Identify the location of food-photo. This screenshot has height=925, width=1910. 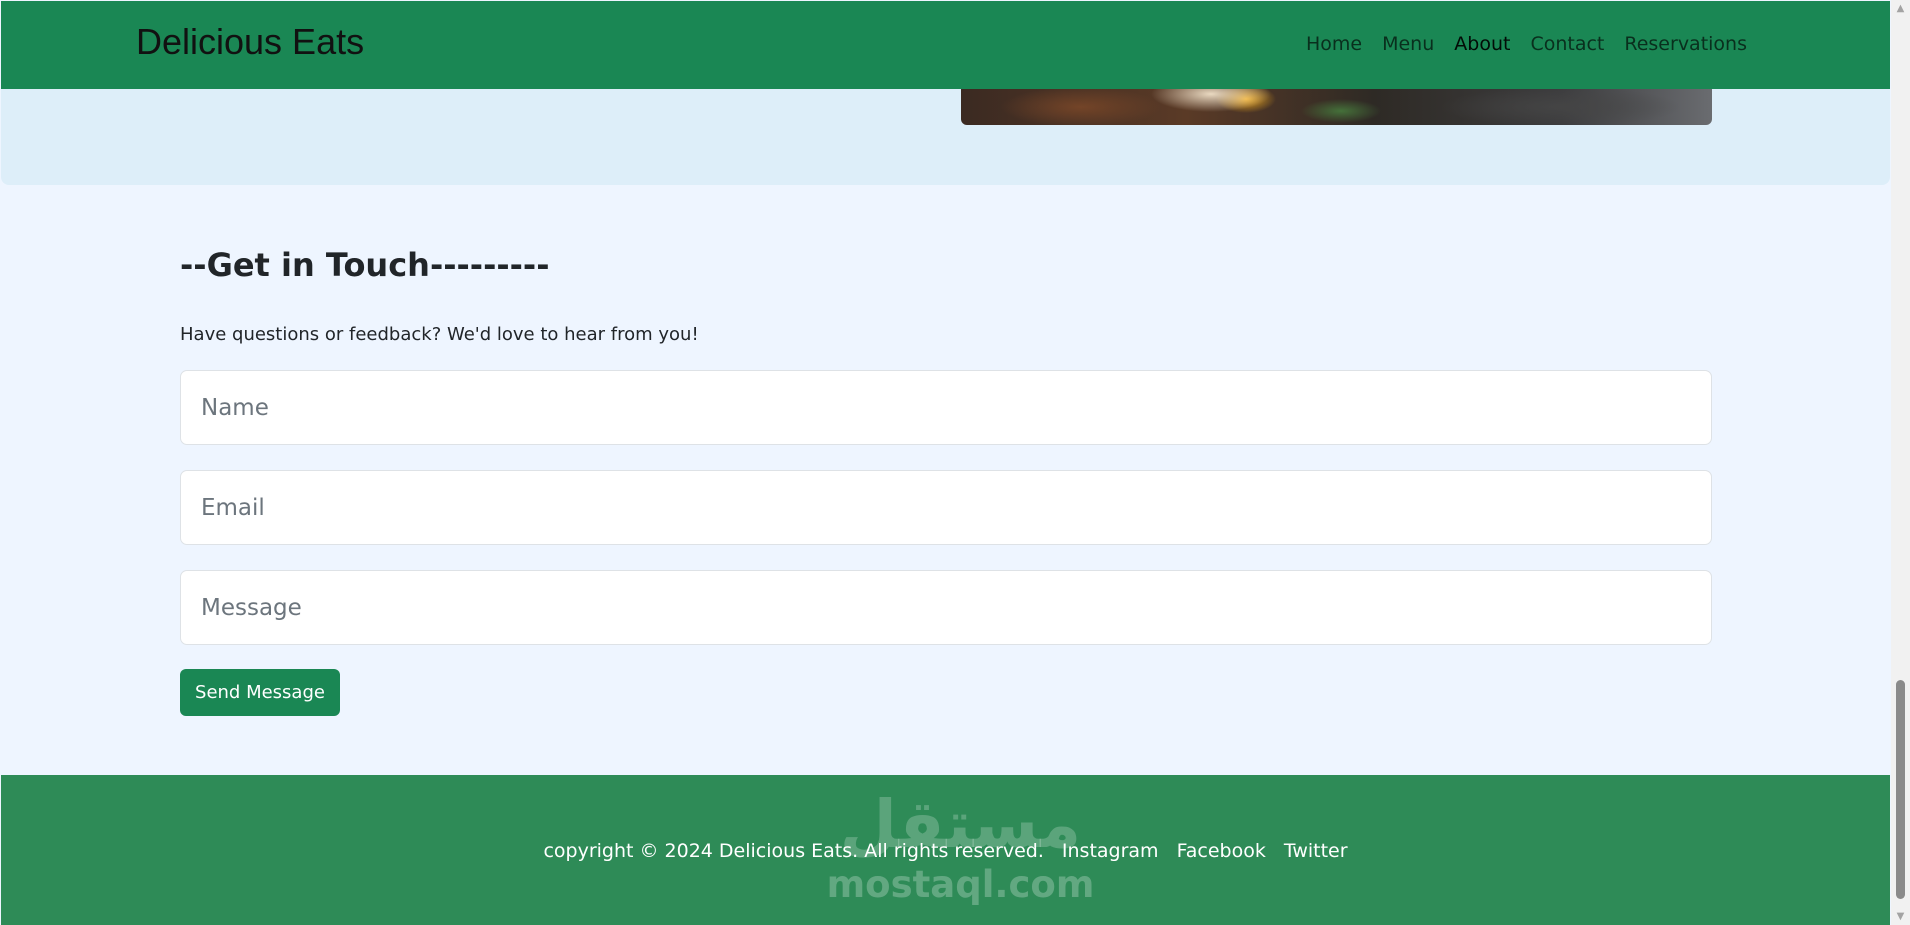
(1336, 107).